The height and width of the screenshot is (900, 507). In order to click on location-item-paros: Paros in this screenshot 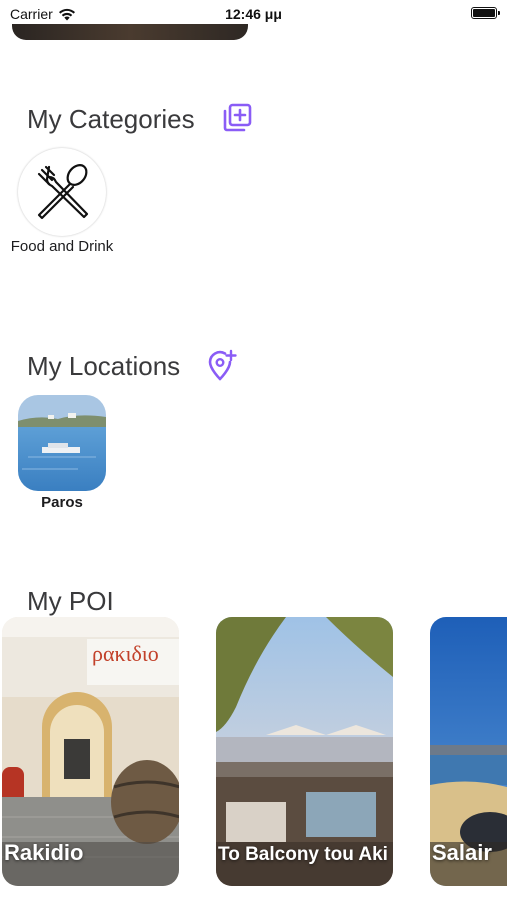, I will do `click(62, 453)`.